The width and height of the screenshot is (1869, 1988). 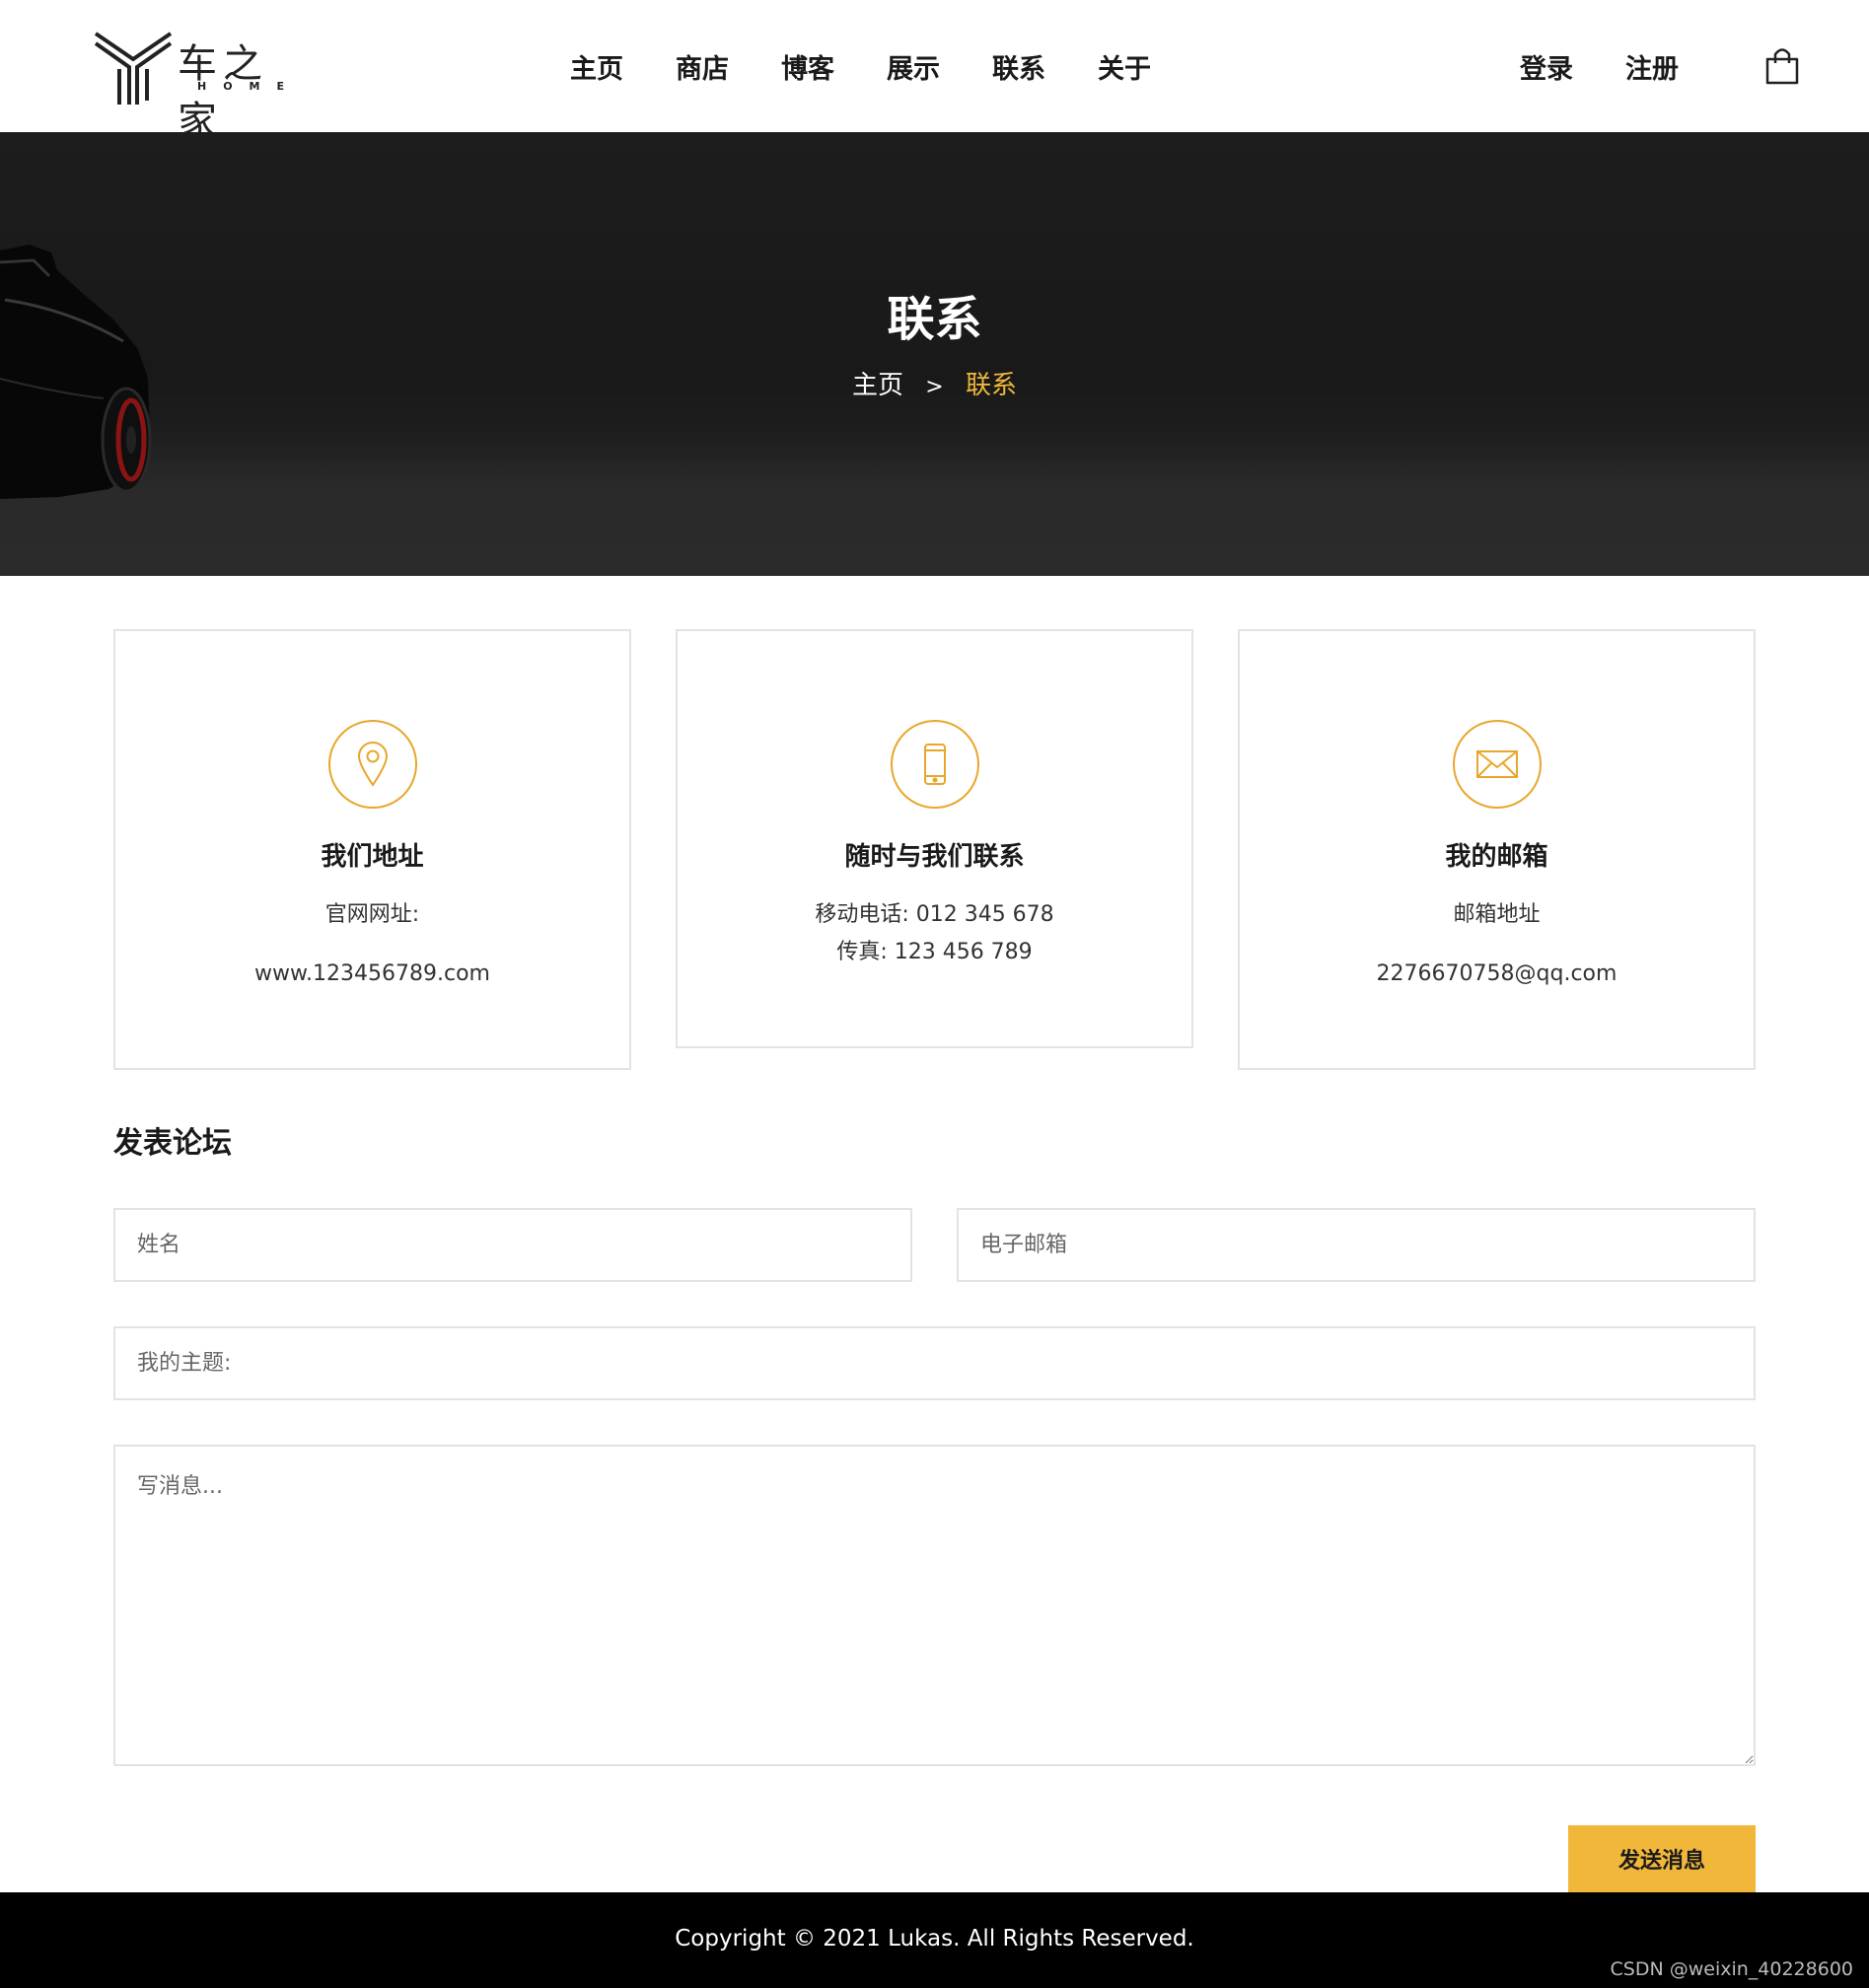 I want to click on site-logo: 车之家 HOME, so click(x=202, y=85).